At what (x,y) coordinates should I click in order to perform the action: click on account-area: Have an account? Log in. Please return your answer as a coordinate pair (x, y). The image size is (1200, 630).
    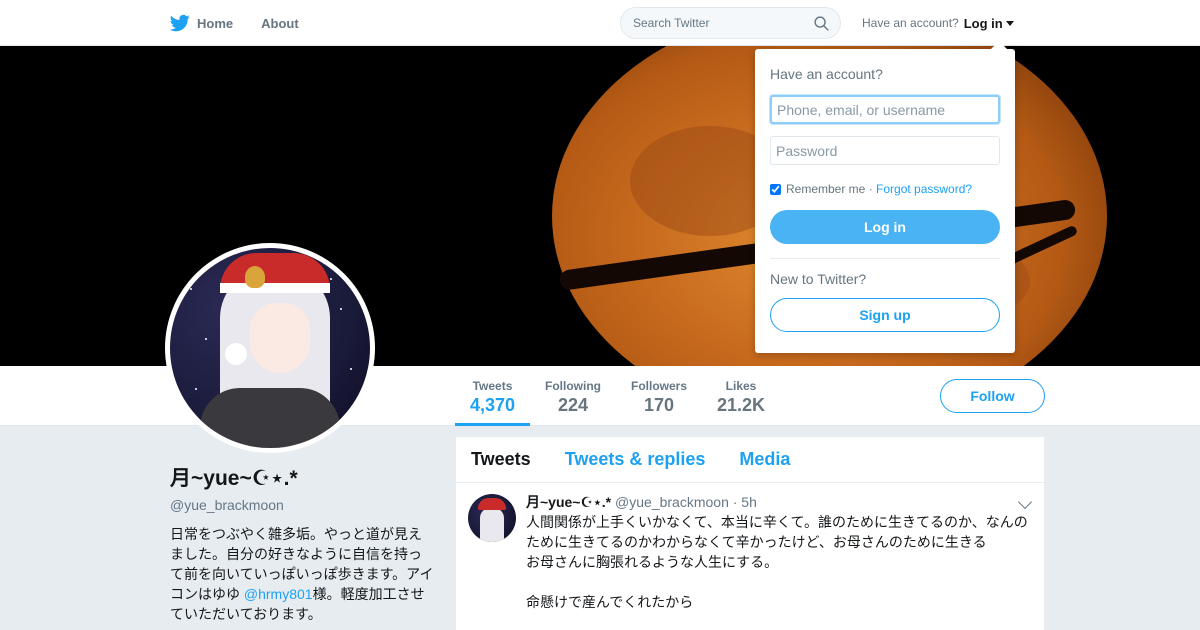
    Looking at the image, I should click on (938, 23).